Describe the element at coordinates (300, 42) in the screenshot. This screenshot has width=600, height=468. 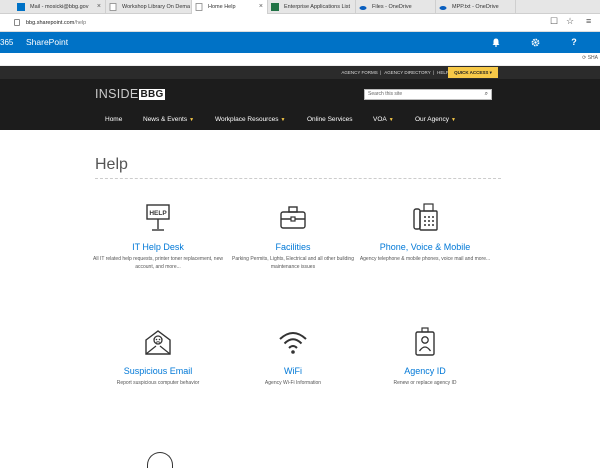
I see `suite-bar: 365 SharePoint ?` at that location.